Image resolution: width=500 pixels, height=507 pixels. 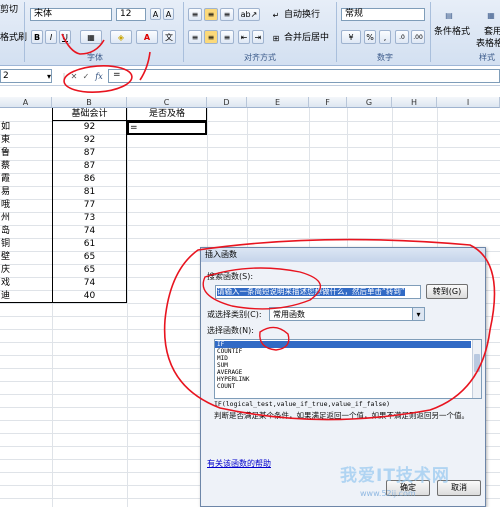 What do you see at coordinates (343, 372) in the screenshot?
I see `function-list-item: AVERAGE` at bounding box center [343, 372].